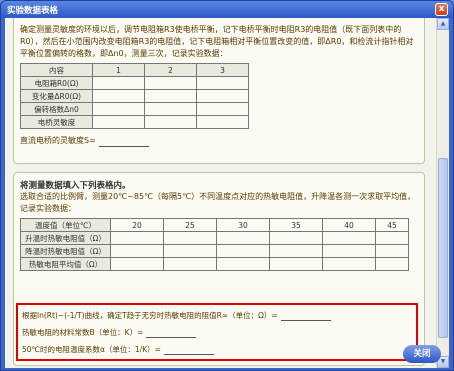 This screenshot has width=454, height=371. I want to click on row-label: 升温时热敏电阻值（Ω）, so click(65, 238).